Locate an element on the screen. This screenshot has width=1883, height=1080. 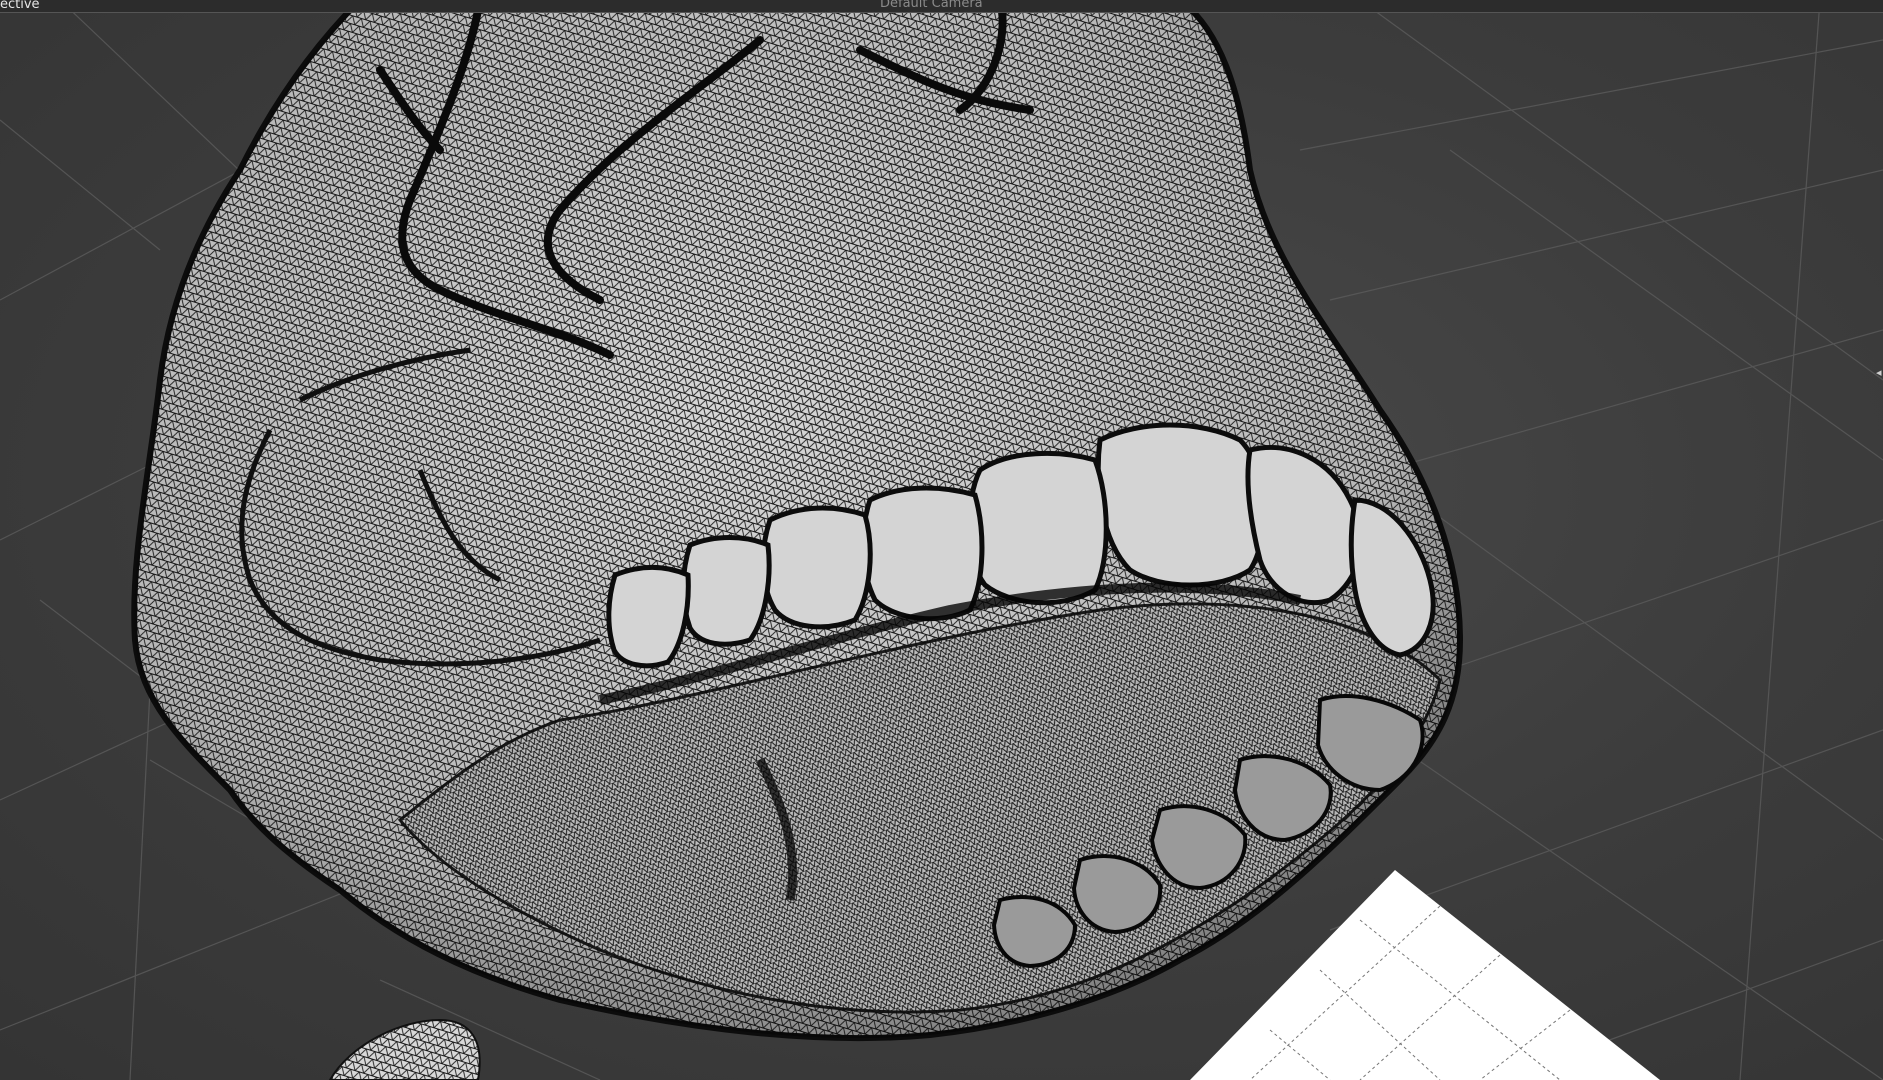
viewport-header: ective Default Camera is located at coordinates (941, 6).